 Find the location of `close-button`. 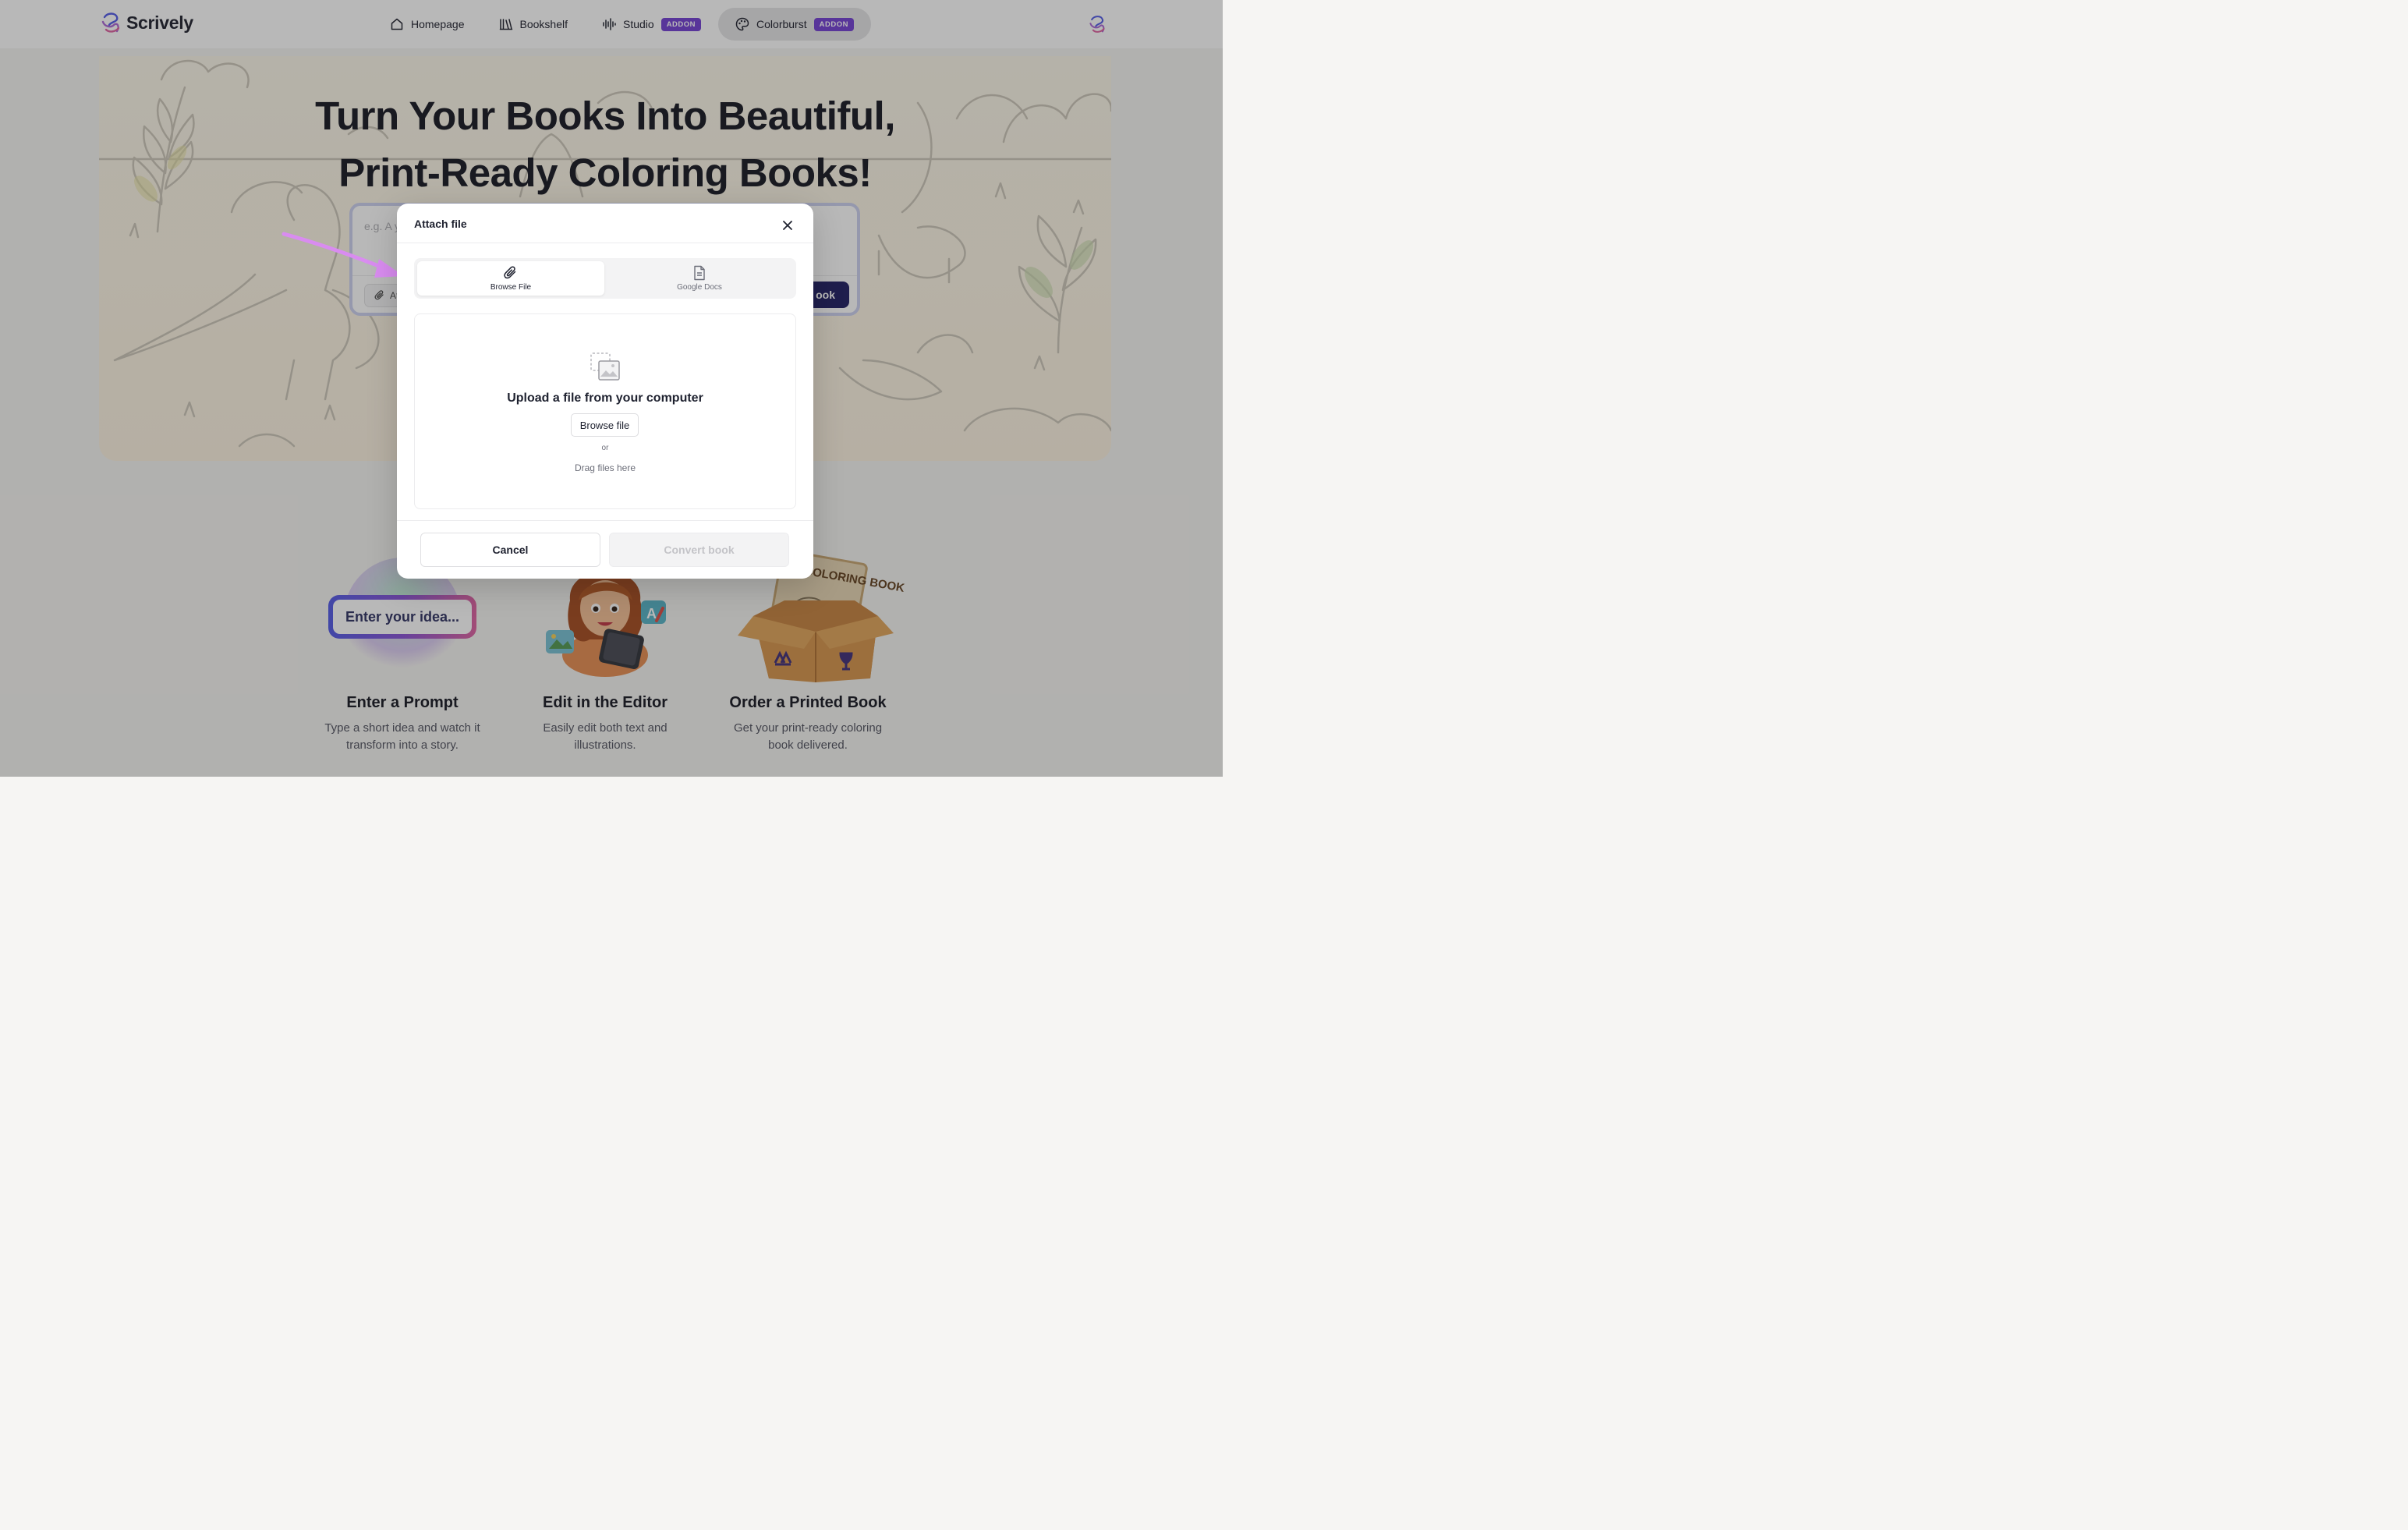

close-button is located at coordinates (787, 225).